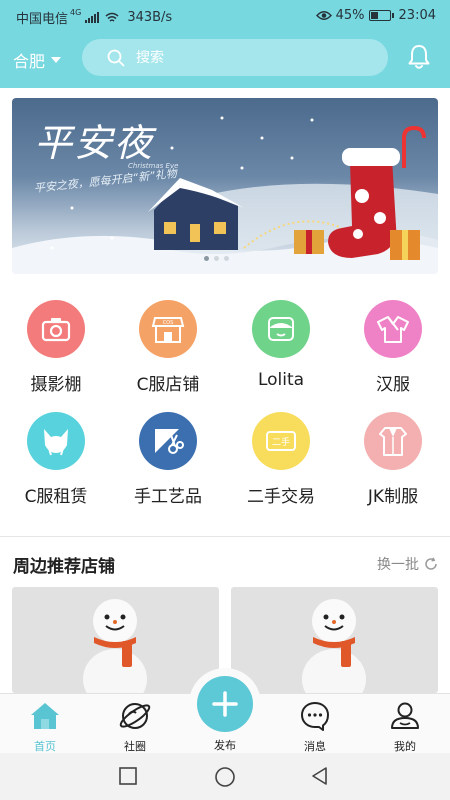  I want to click on search-bar, so click(235, 57).